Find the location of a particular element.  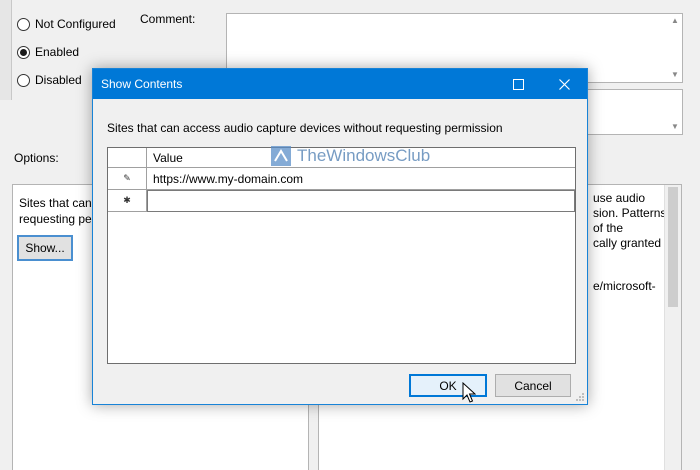

value-cell-new is located at coordinates (361, 201).